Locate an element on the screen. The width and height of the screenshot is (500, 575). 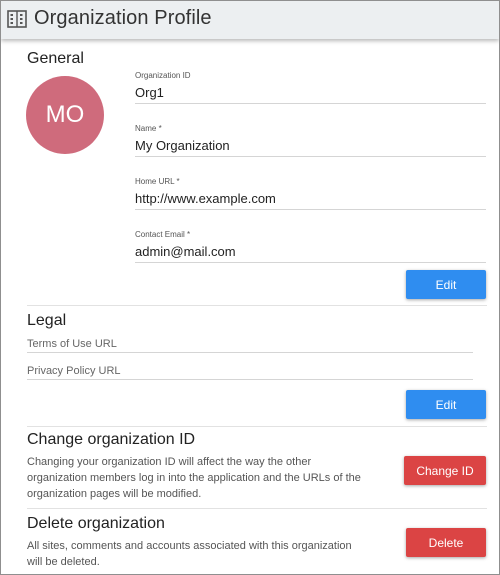
home-url-value: http://www.example.com is located at coordinates (205, 198).